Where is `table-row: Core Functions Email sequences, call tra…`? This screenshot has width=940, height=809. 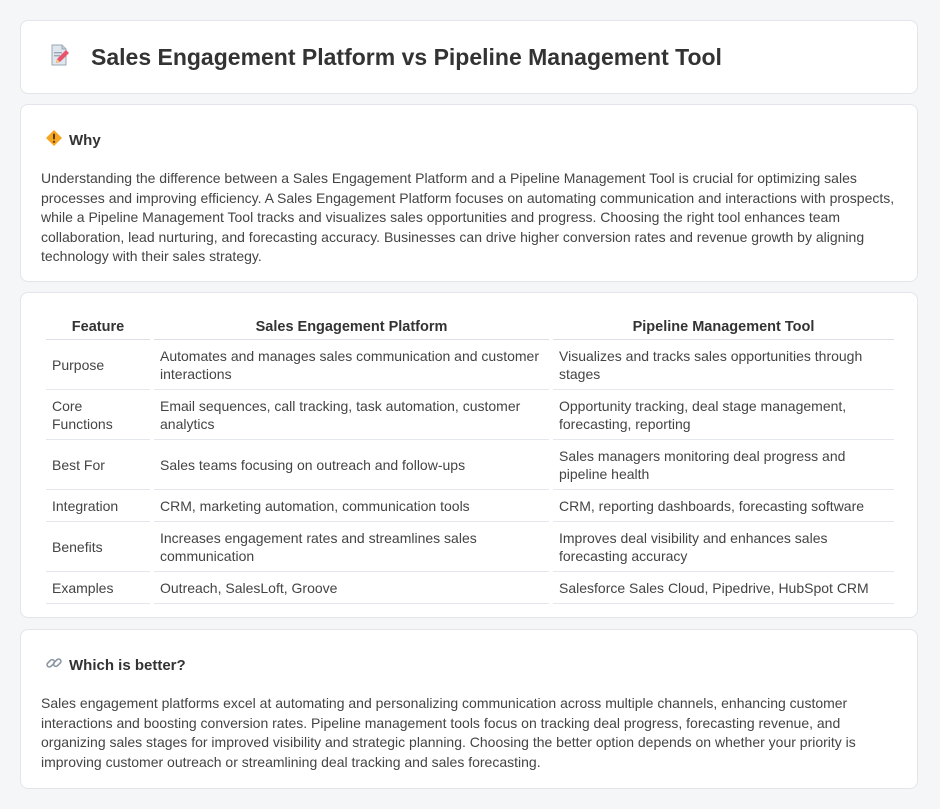
table-row: Core Functions Email sequences, call tra… is located at coordinates (470, 415).